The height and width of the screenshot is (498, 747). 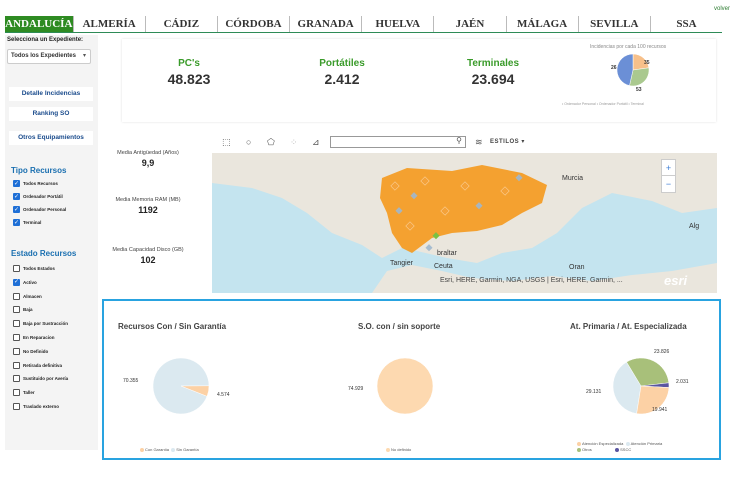 I want to click on legend-con-garantia: Con Garantía, so click(x=157, y=449).